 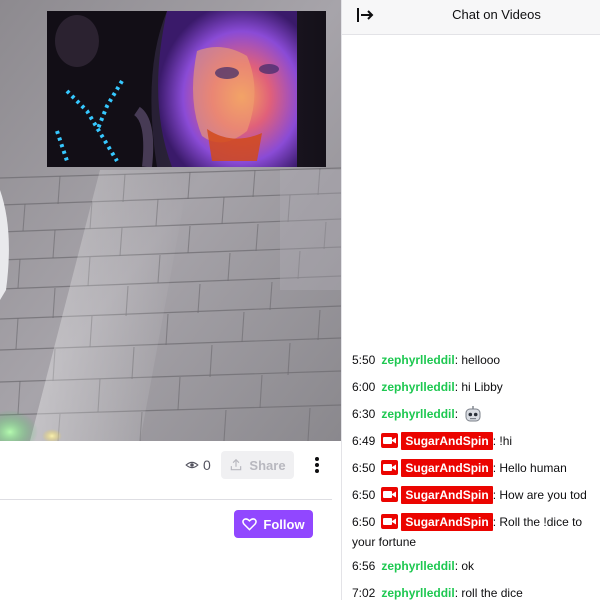 What do you see at coordinates (364, 441) in the screenshot?
I see `message-timestamp: 6:49` at bounding box center [364, 441].